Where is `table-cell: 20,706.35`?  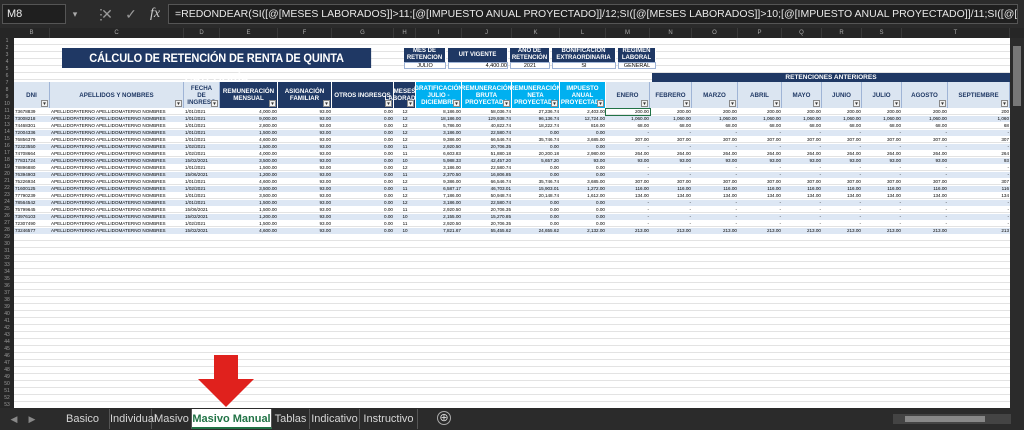
table-cell: 20,706.35 is located at coordinates (487, 147).